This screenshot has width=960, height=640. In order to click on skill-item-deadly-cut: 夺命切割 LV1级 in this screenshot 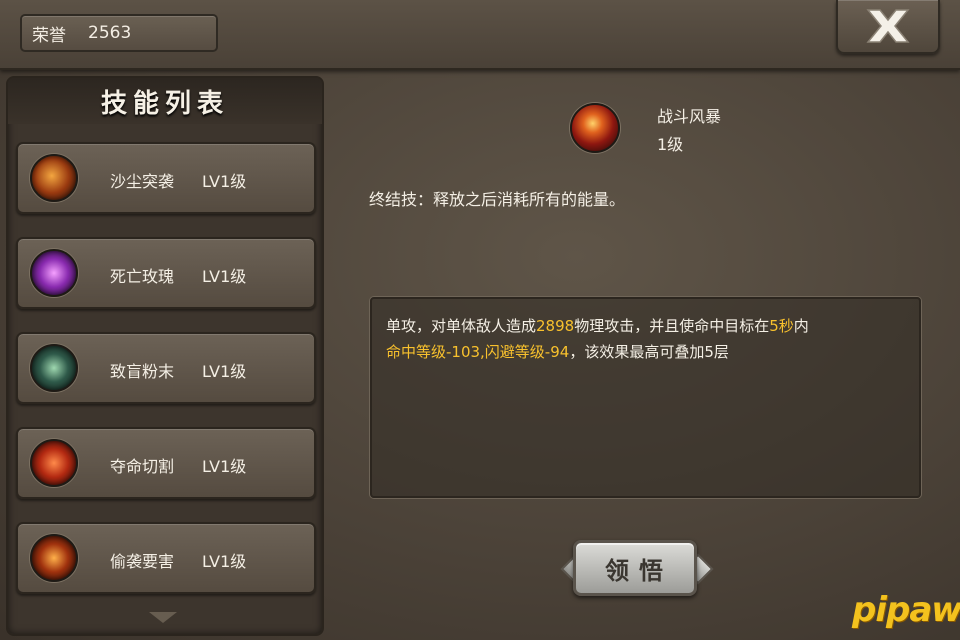, I will do `click(166, 463)`.